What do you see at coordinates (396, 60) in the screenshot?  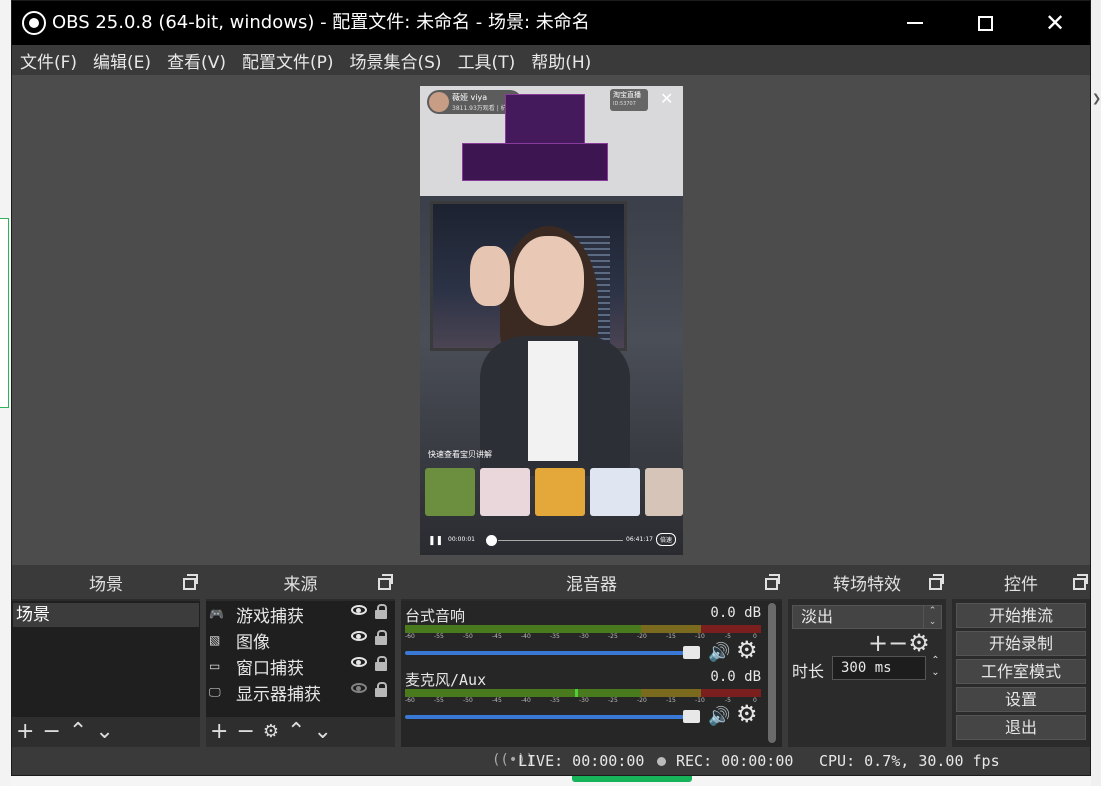 I see `menu-scene-collection: 场景集合(S)` at bounding box center [396, 60].